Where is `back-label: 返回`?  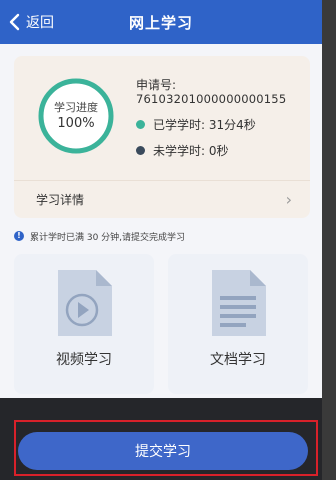 back-label: 返回 is located at coordinates (40, 23).